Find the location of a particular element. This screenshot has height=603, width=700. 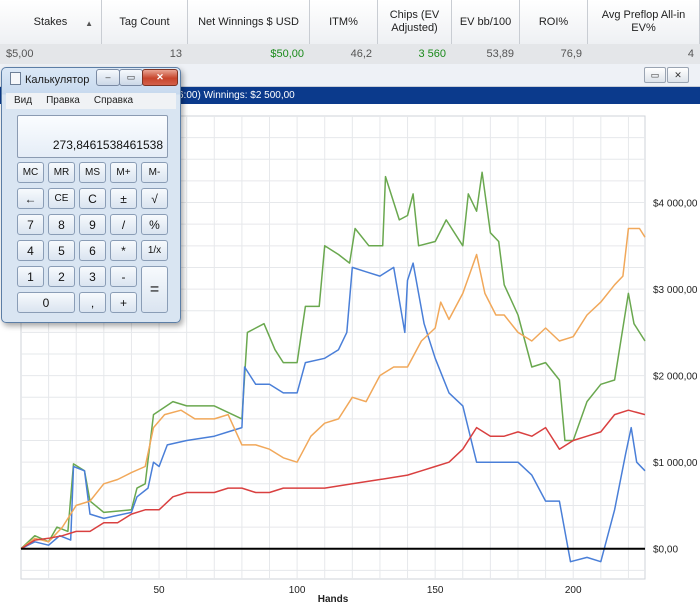

column-header-4: Chips (EV Adjusted) is located at coordinates (415, 22).